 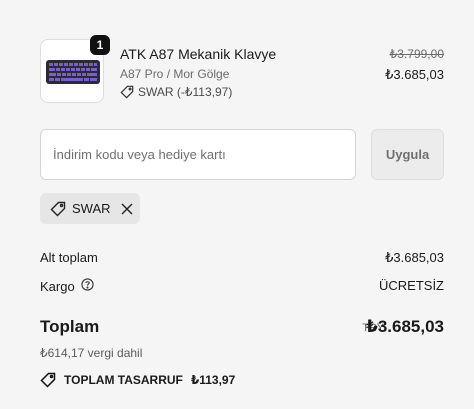 What do you see at coordinates (127, 209) in the screenshot?
I see `close-icon` at bounding box center [127, 209].